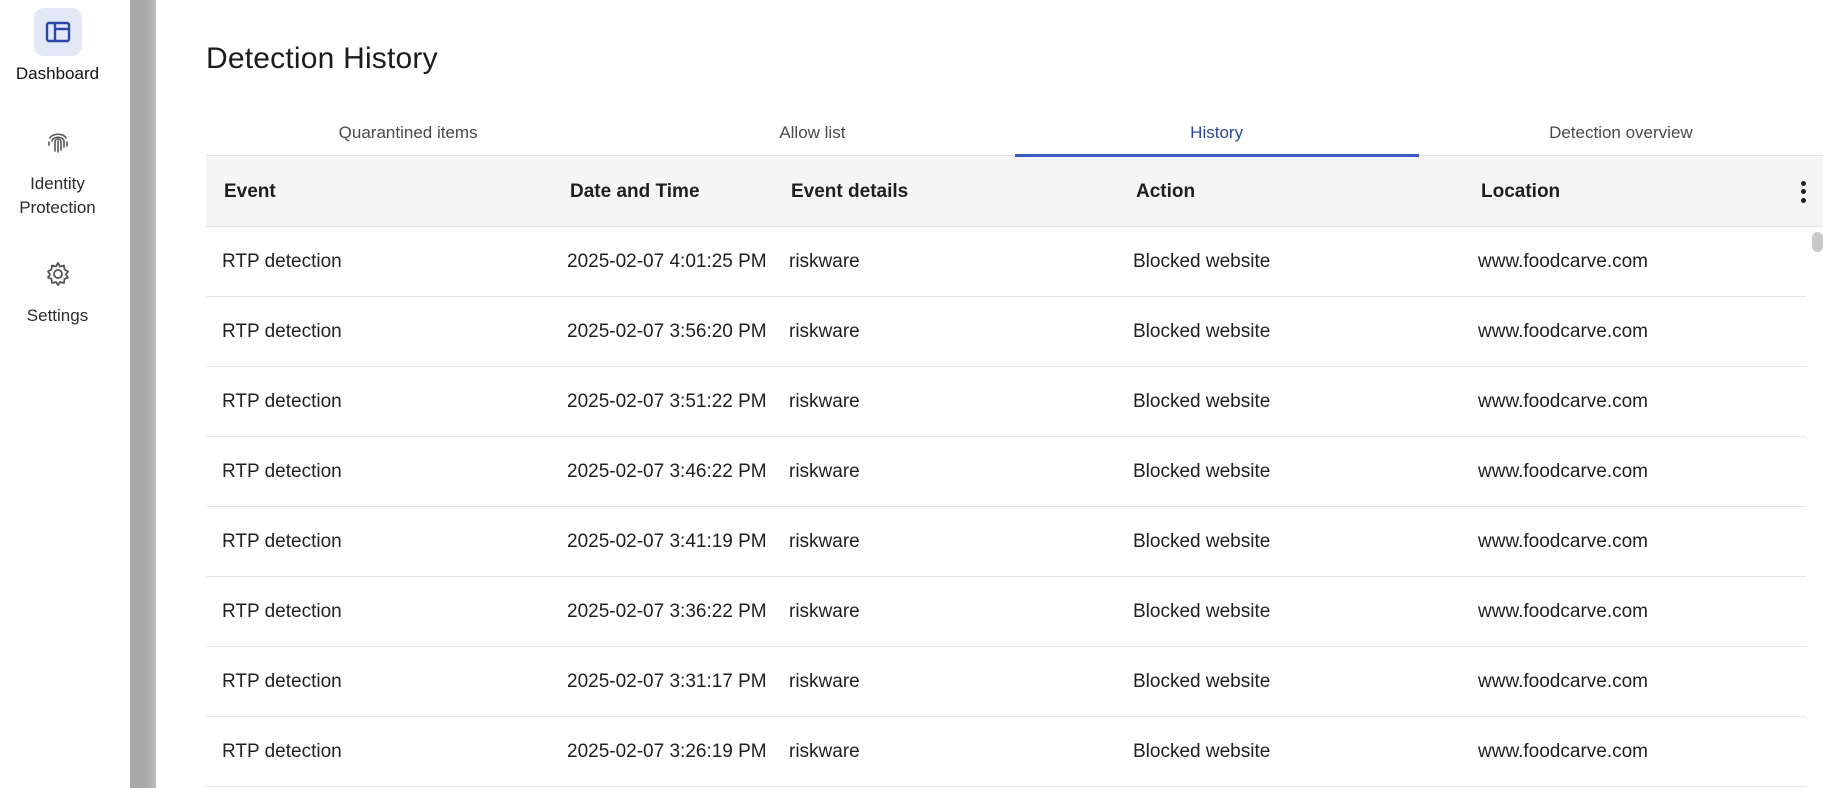  Describe the element at coordinates (667, 681) in the screenshot. I see `cell-date-time: 2025-02-07 3:31:17 PM` at that location.